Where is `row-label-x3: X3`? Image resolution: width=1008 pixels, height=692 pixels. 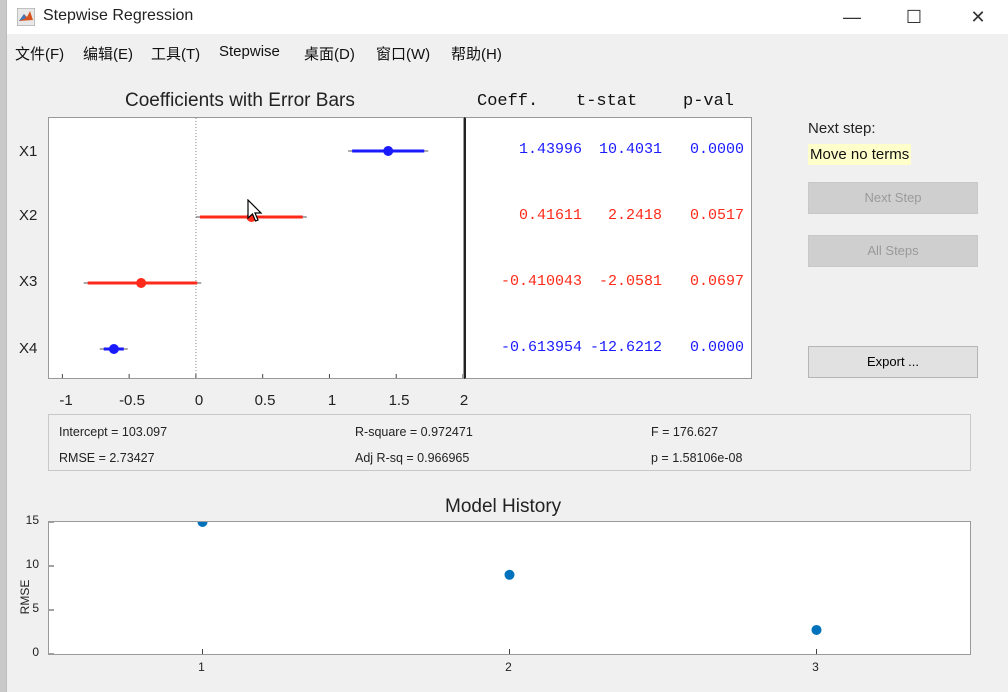 row-label-x3: X3 is located at coordinates (28, 281).